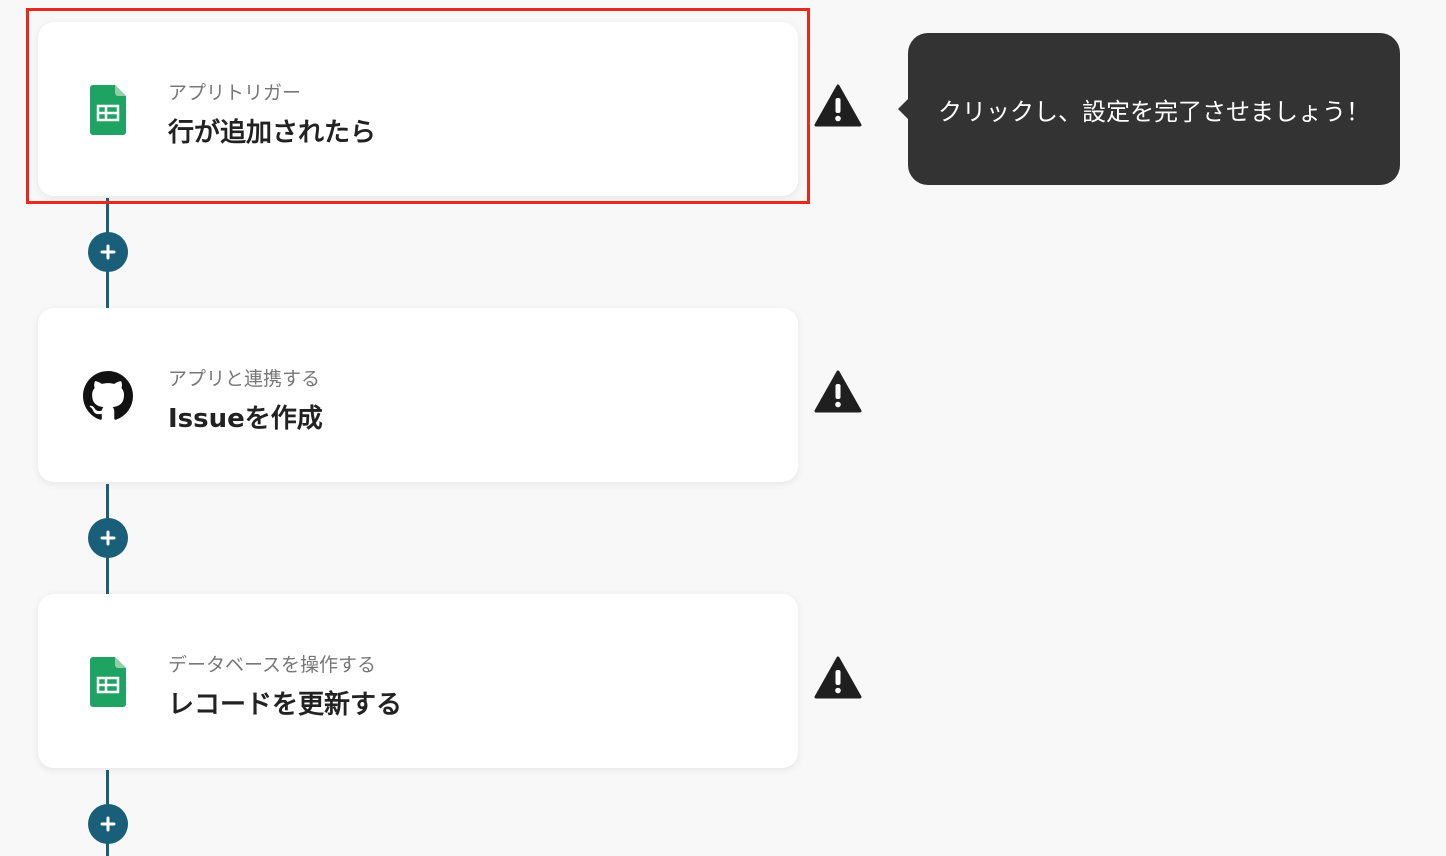  I want to click on step-label: アプリトリガー, so click(235, 93).